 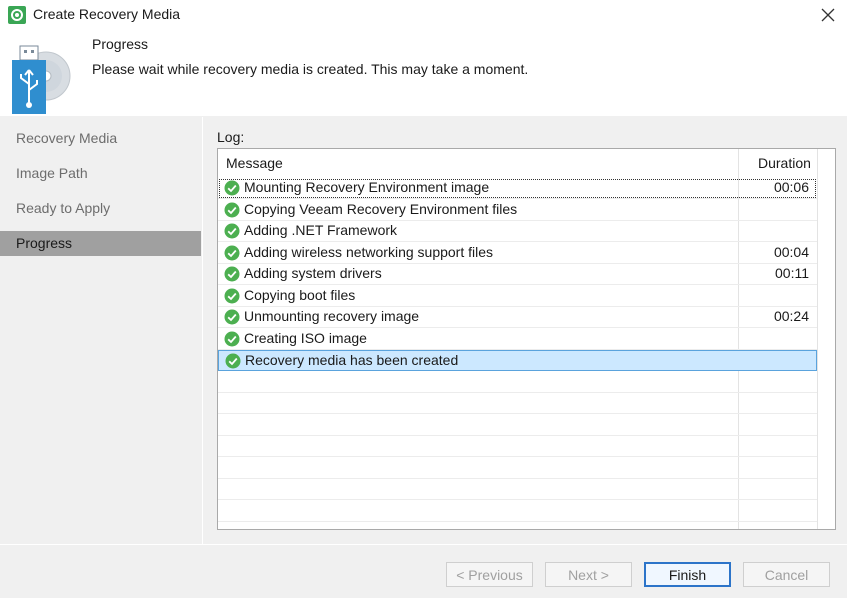 I want to click on log-row: Mounting Recovery Environment image 00:06, so click(x=517, y=188).